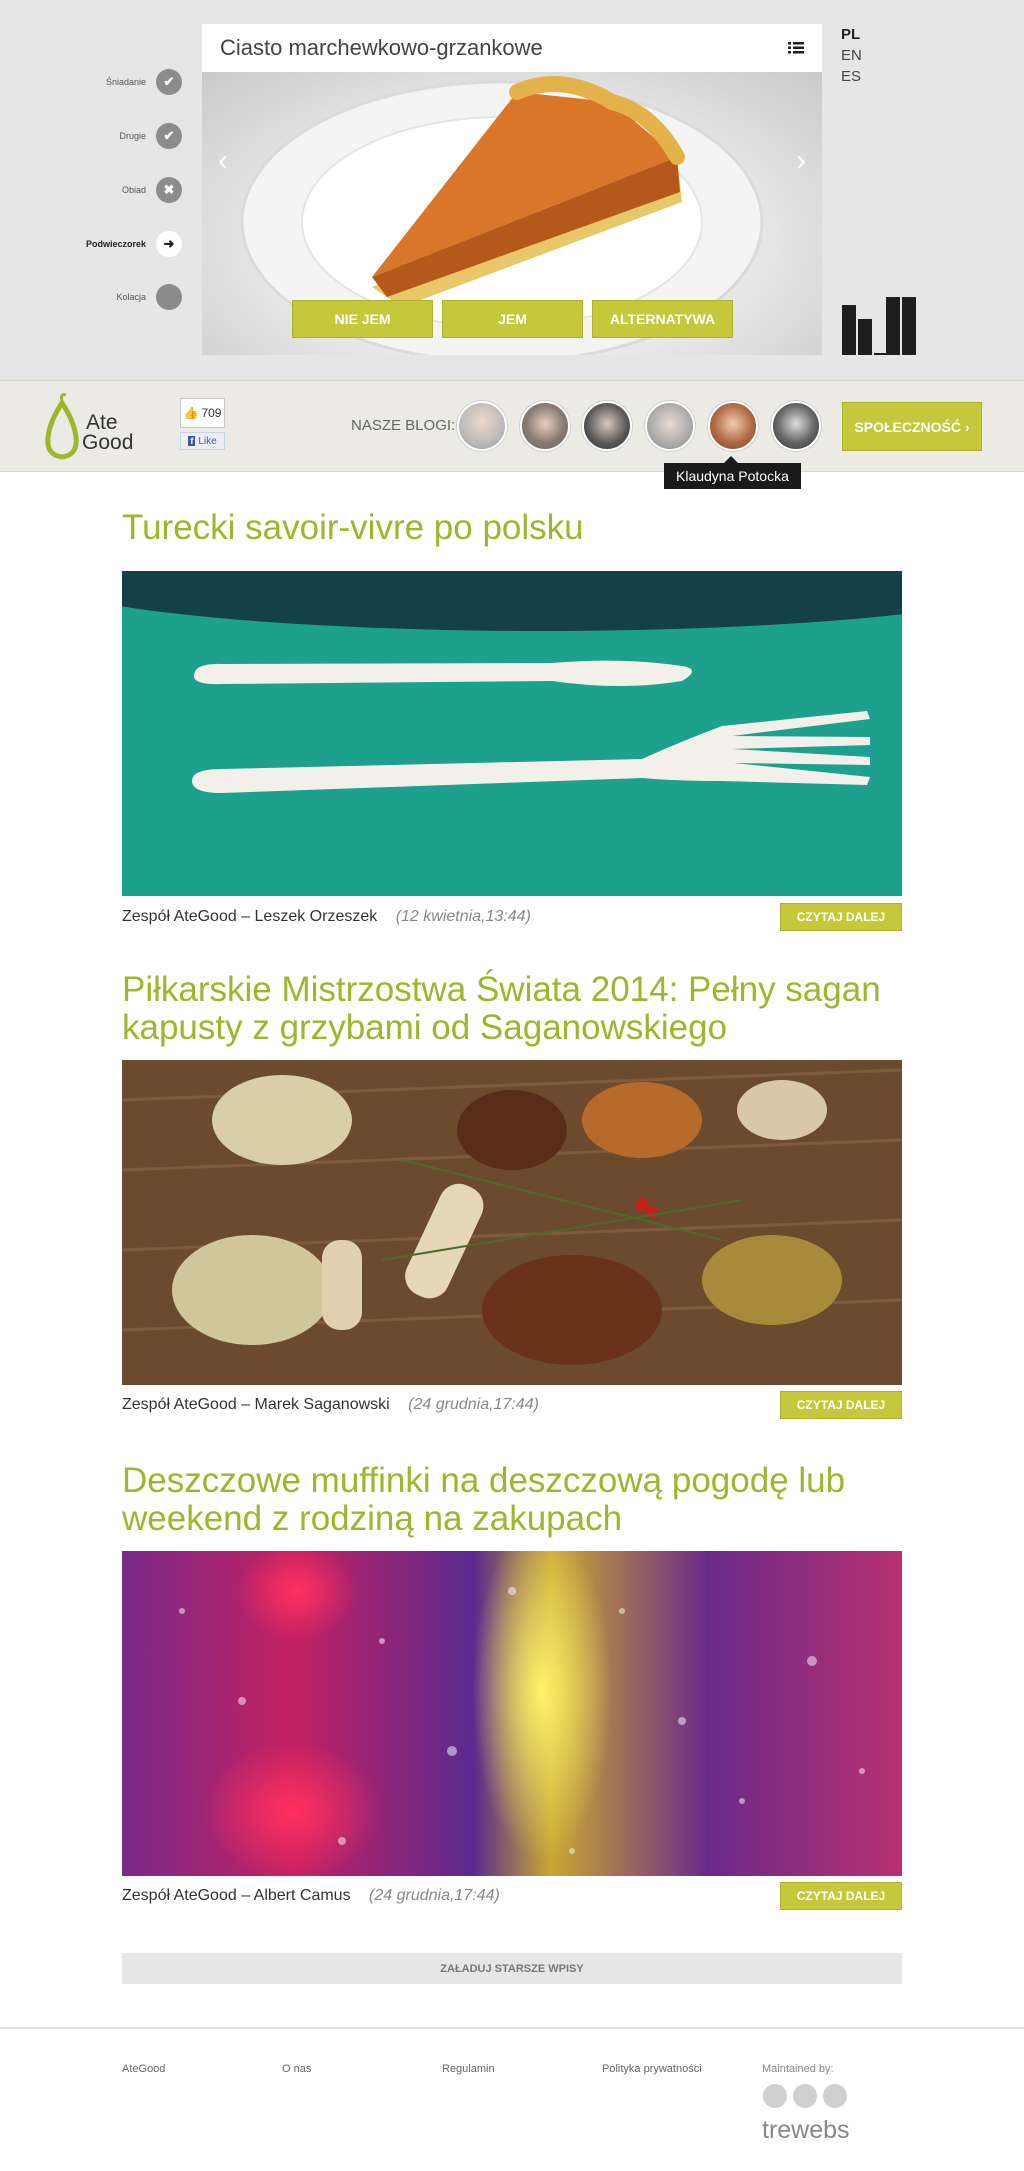 This screenshot has height=2171, width=1024. I want to click on svg-text: Good, so click(107, 442).